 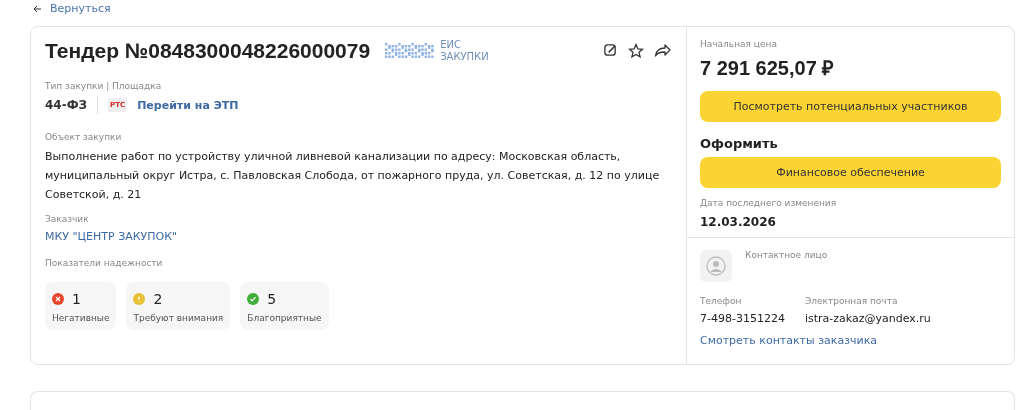 What do you see at coordinates (739, 144) in the screenshot?
I see `apply-heading: Оформить` at bounding box center [739, 144].